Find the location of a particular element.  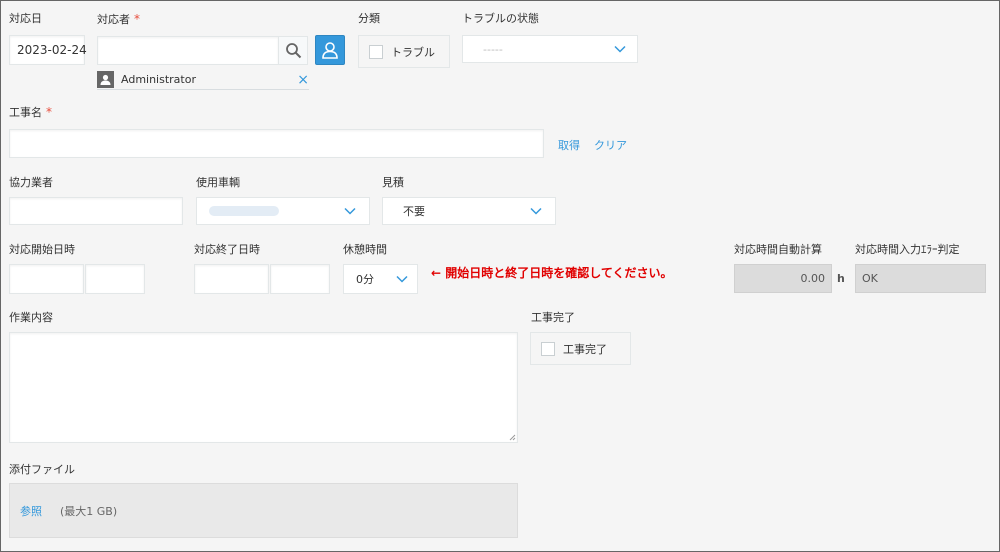

fetch-link: 取得 is located at coordinates (569, 145).